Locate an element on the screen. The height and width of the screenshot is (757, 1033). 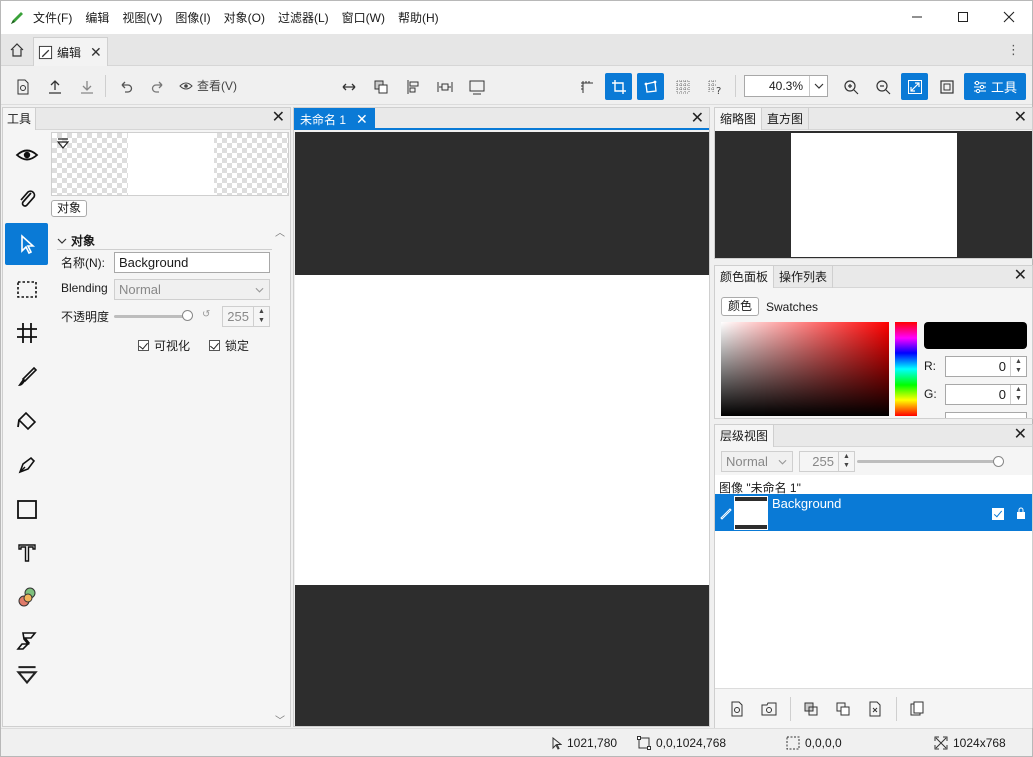
scroll-down-icon: ﹀ is located at coordinates (280, 719).